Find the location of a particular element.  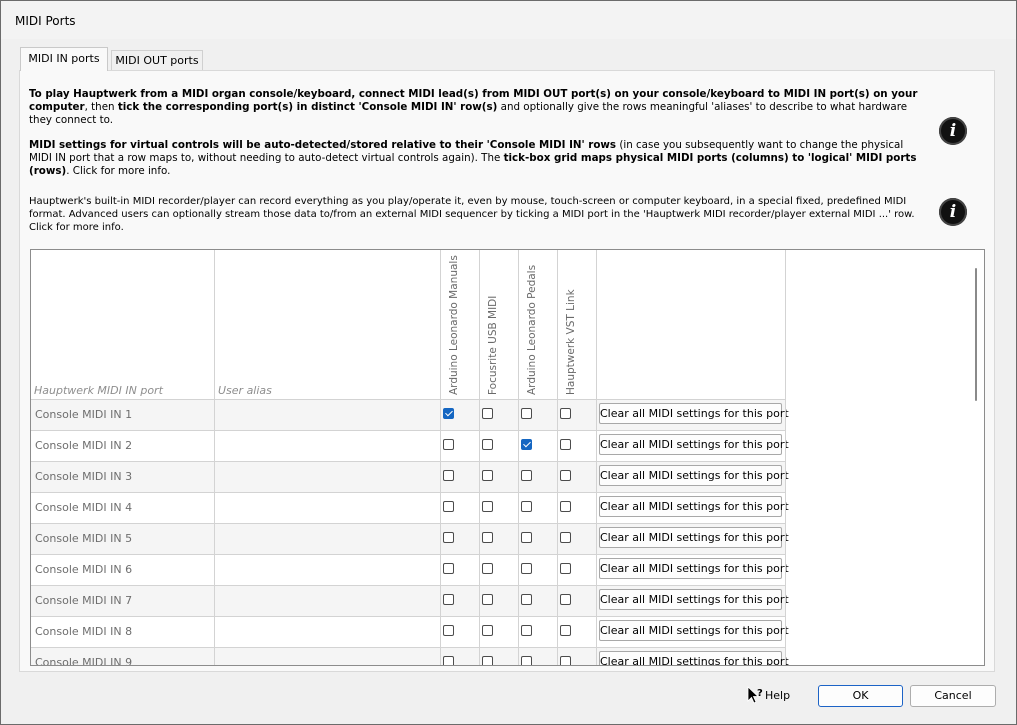

row-port-label: Console MIDI IN 9 is located at coordinates (84, 661).